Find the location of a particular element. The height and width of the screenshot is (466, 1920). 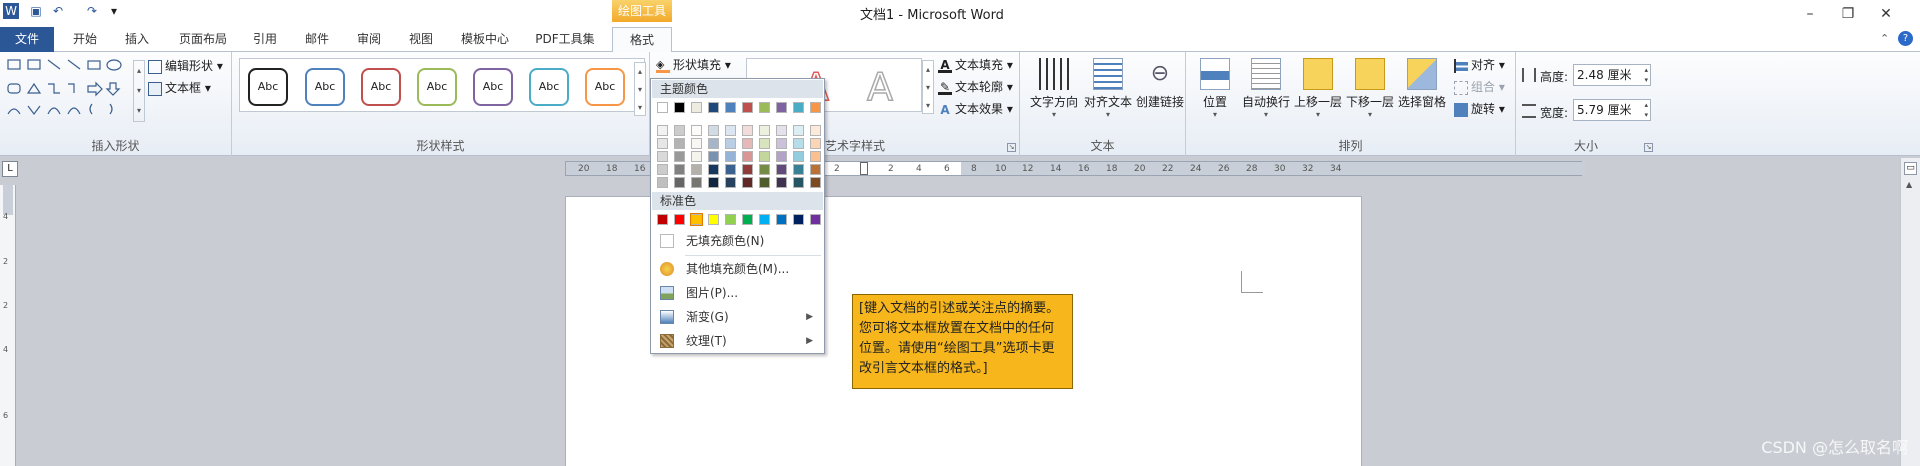

edit-shape-button: 编辑形状 ▾ is located at coordinates (184, 66).